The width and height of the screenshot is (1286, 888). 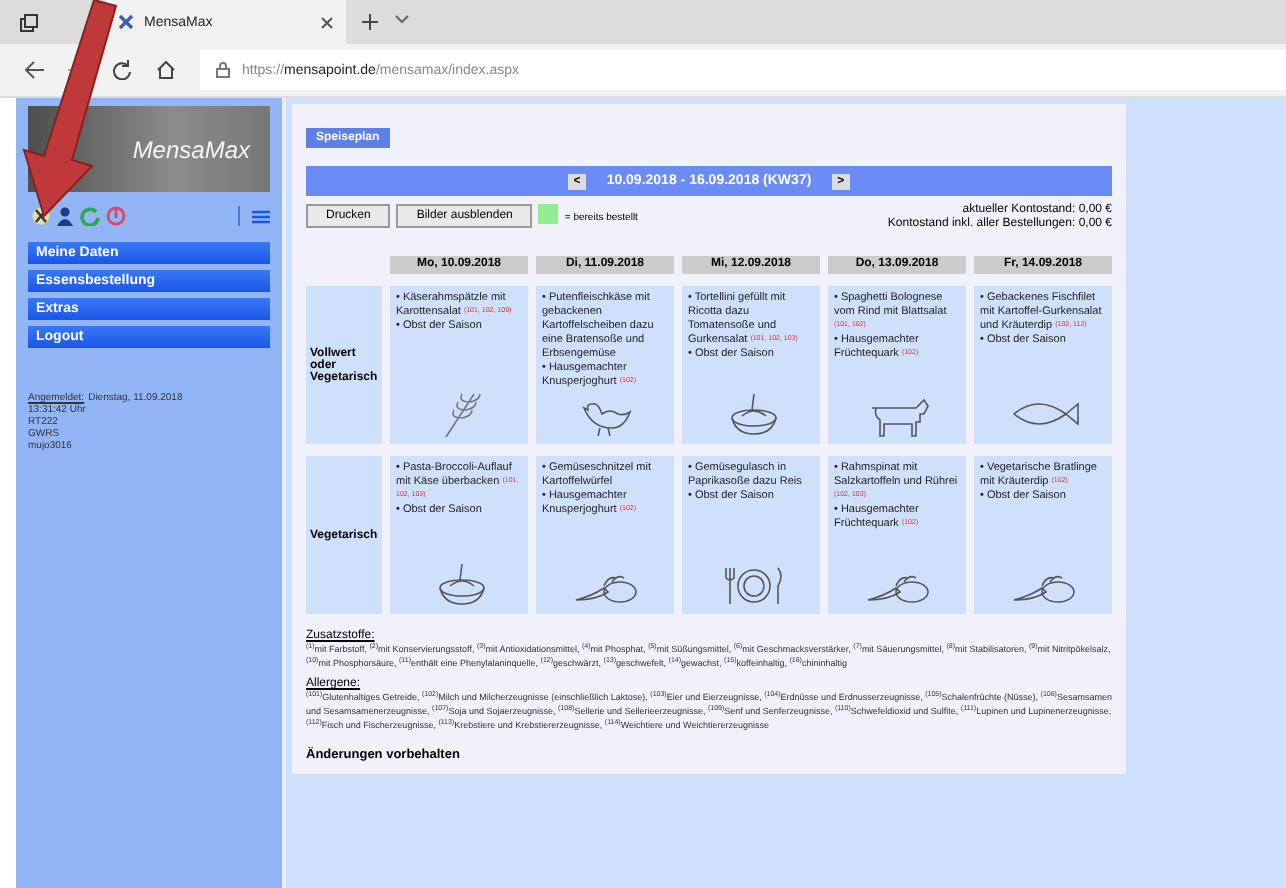 I want to click on refresh-icon, so click(x=122, y=70).